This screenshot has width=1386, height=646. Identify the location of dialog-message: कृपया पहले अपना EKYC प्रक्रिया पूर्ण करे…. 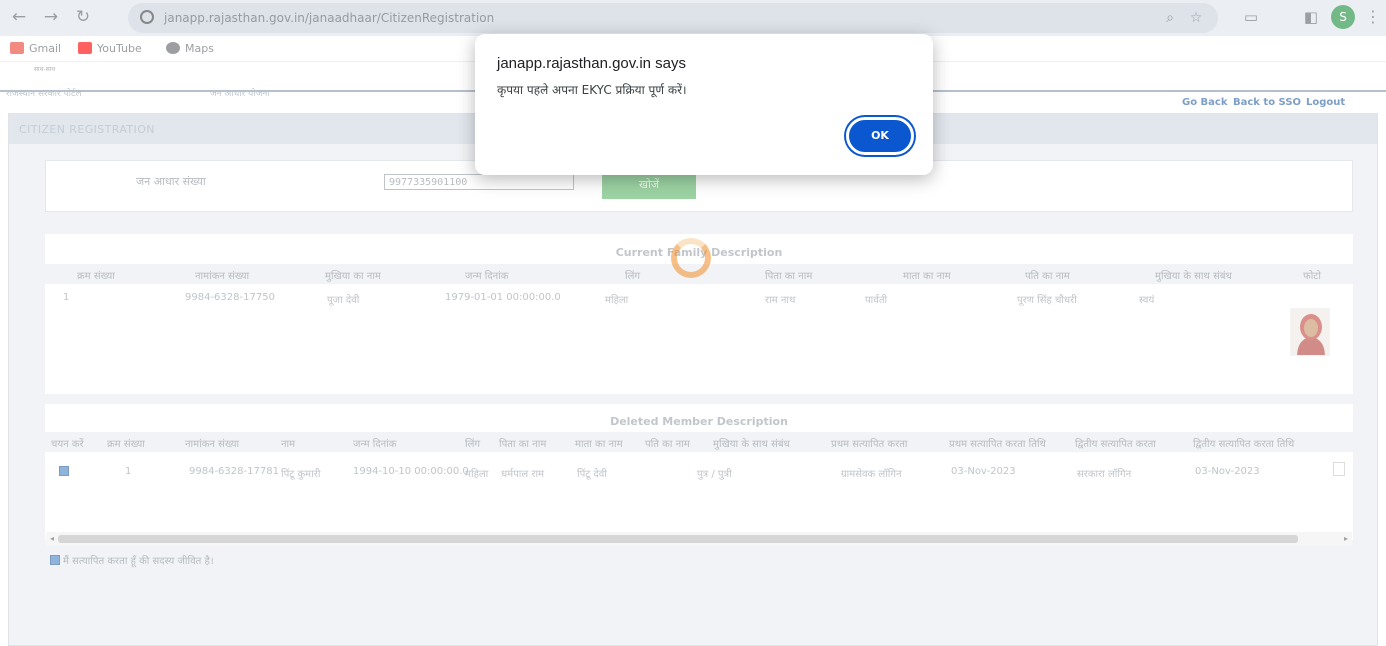
(592, 90).